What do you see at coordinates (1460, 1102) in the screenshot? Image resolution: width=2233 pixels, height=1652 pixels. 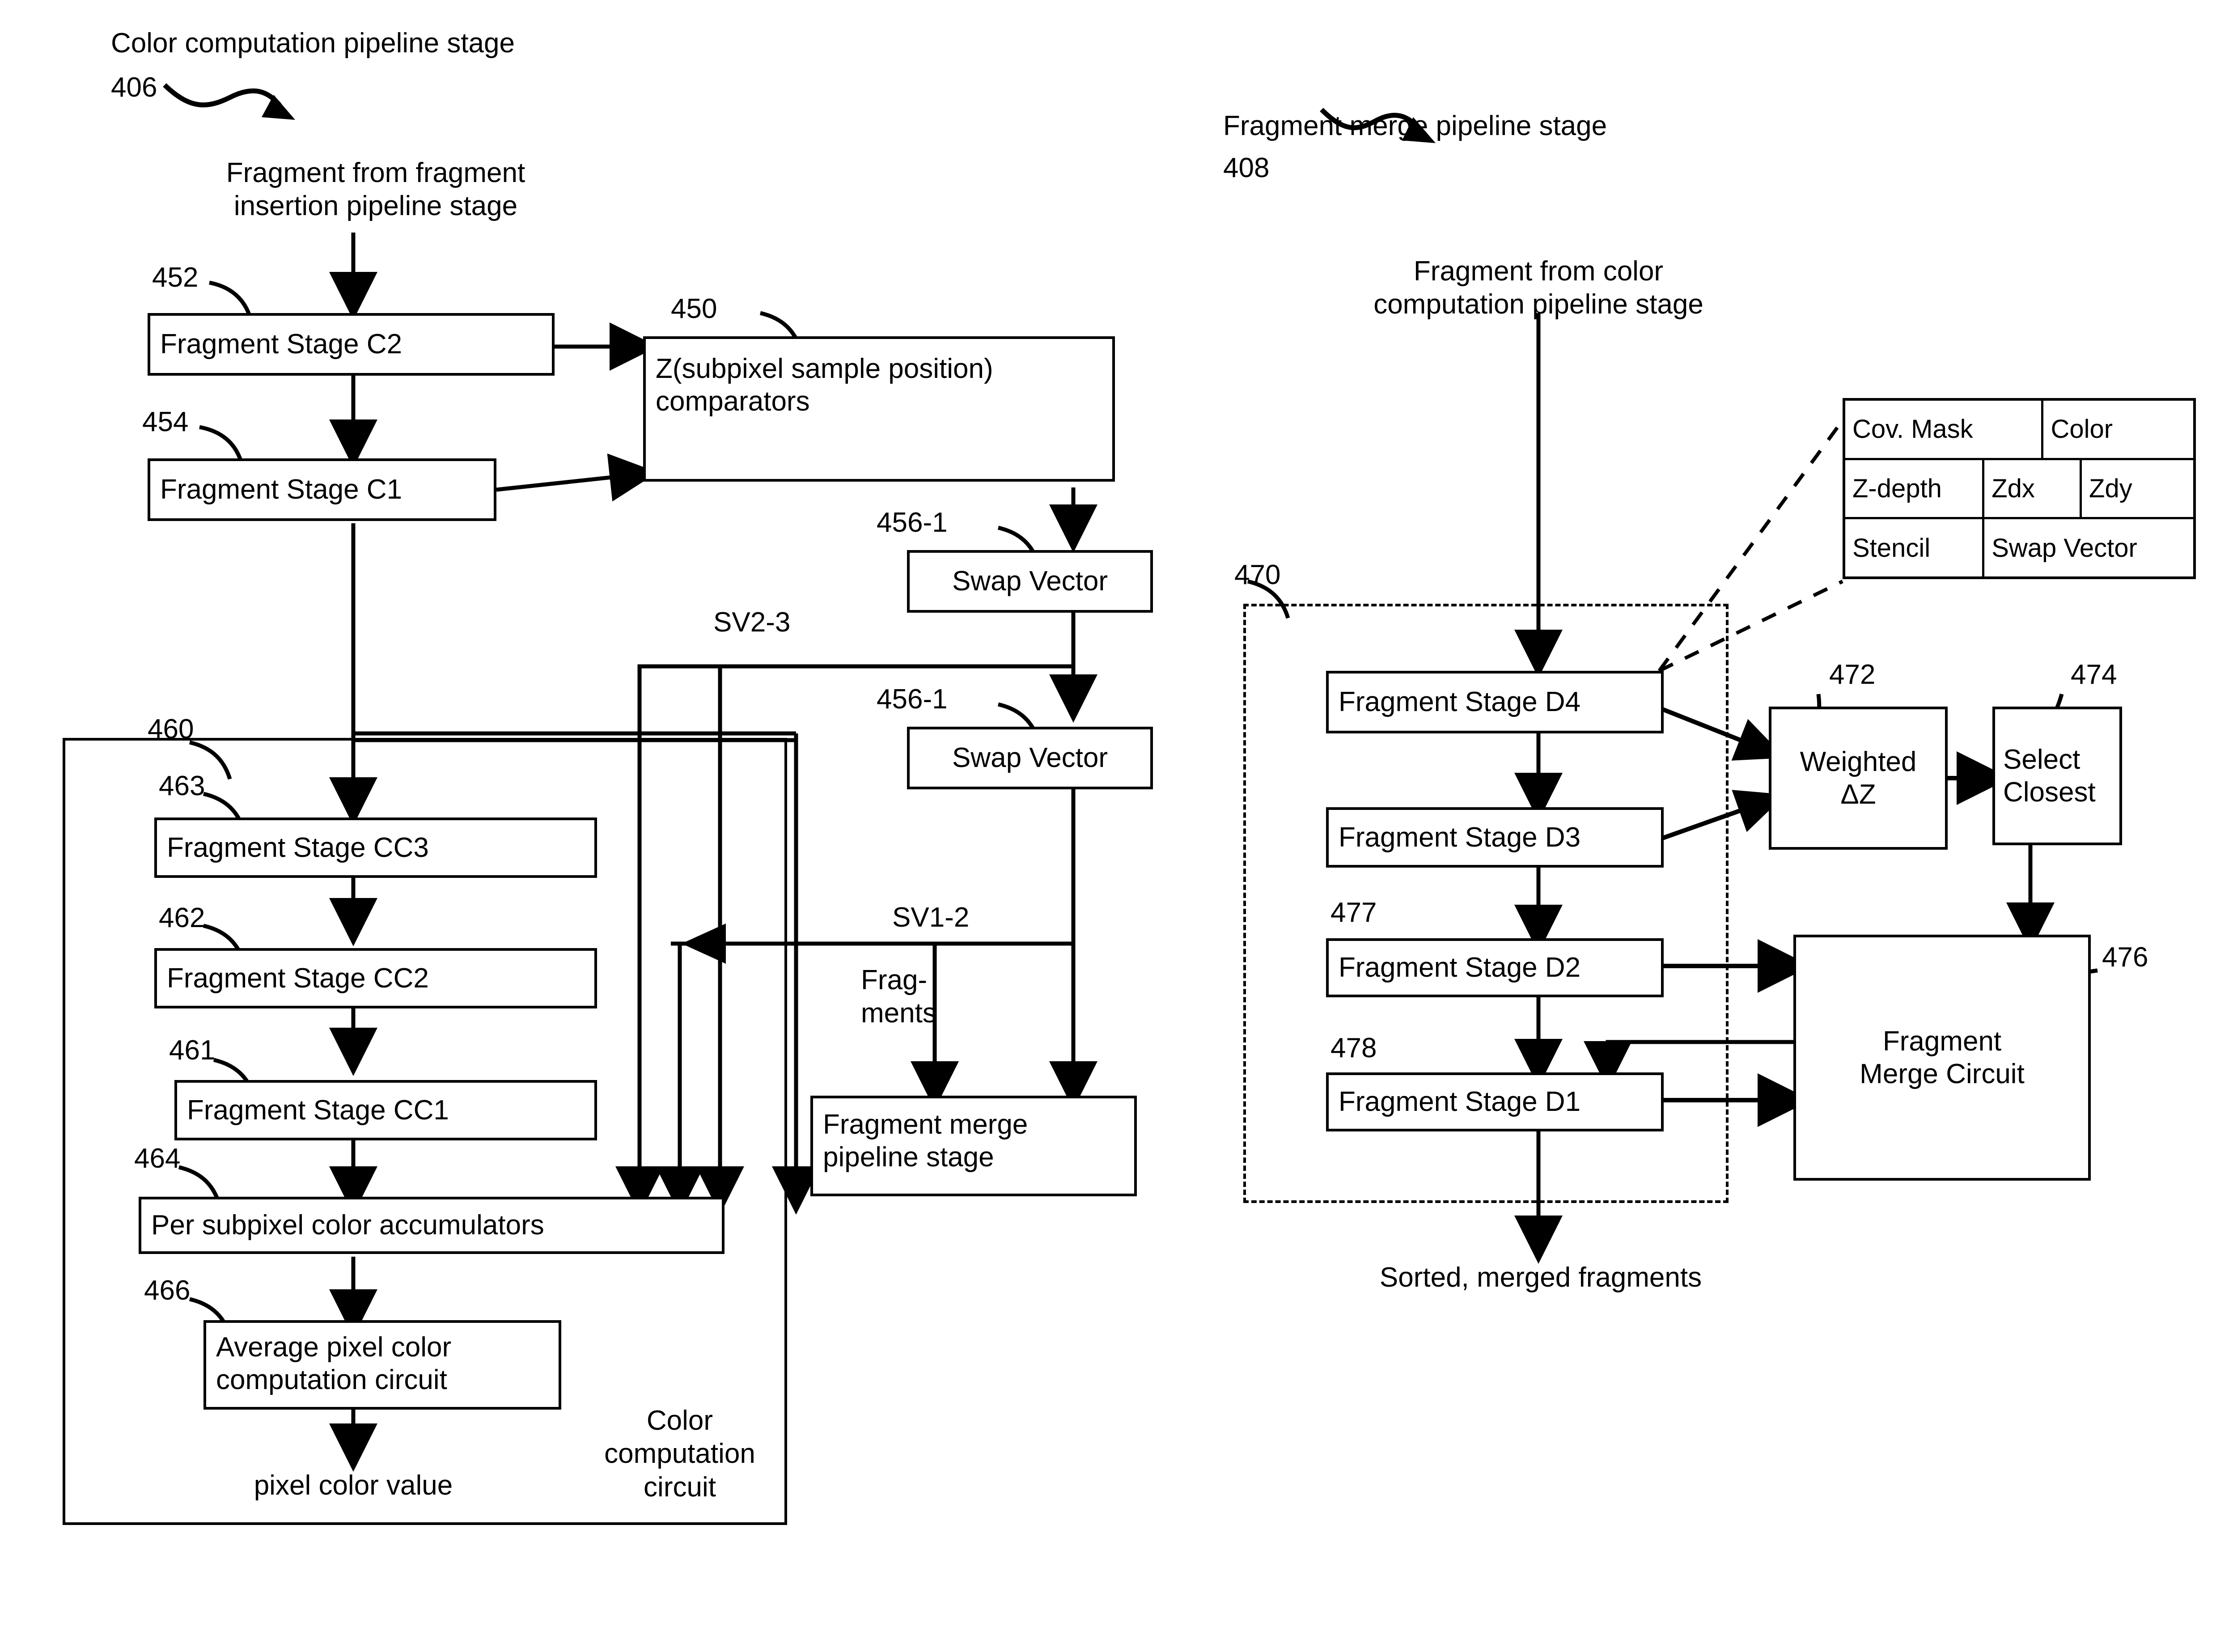 I see `box-fragment-stage-d1-label: Fragment Stage D1` at bounding box center [1460, 1102].